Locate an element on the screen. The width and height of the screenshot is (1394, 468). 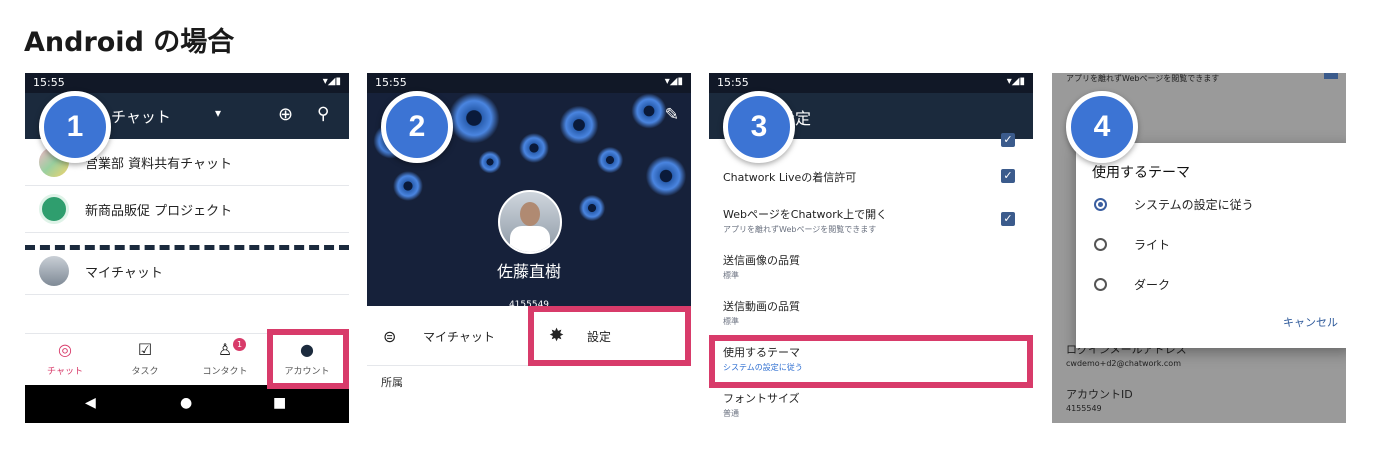
option-label: ダーク is located at coordinates (1152, 285).